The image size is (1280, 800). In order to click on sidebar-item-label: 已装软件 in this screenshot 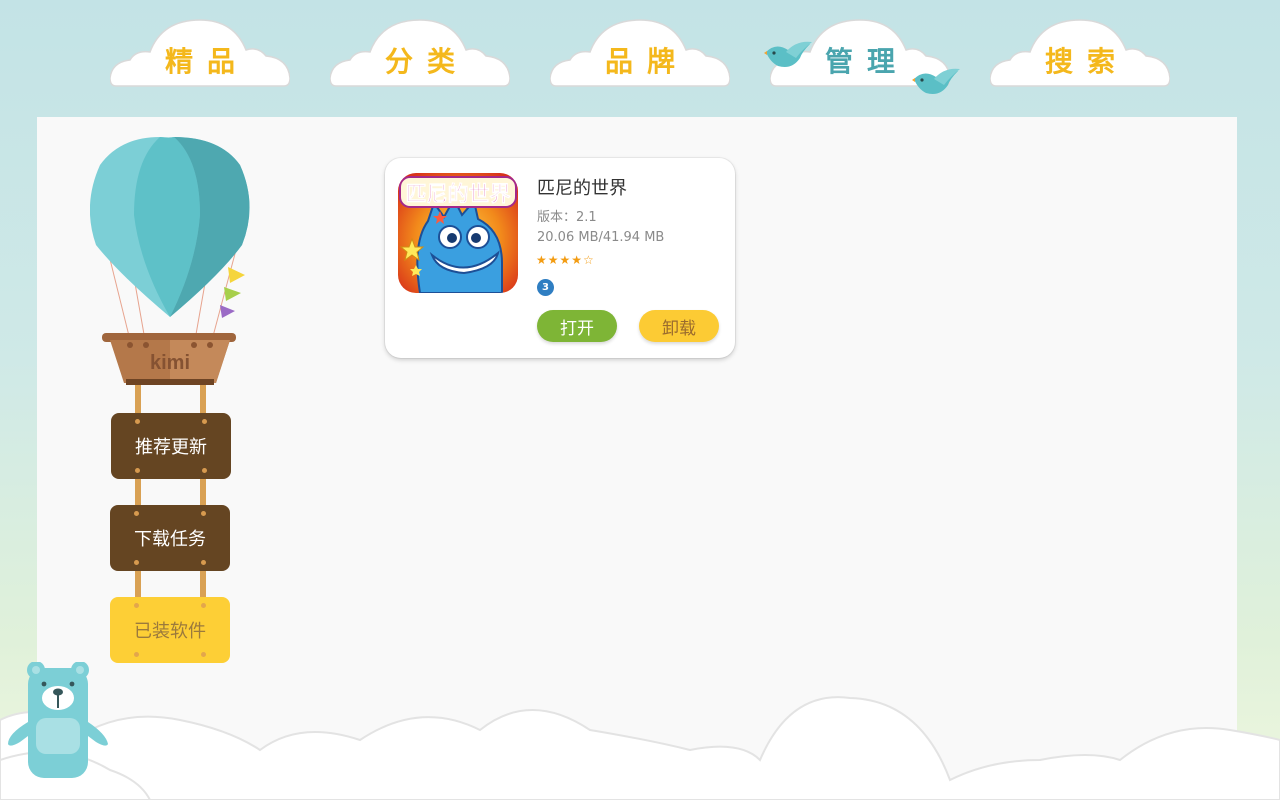, I will do `click(170, 631)`.